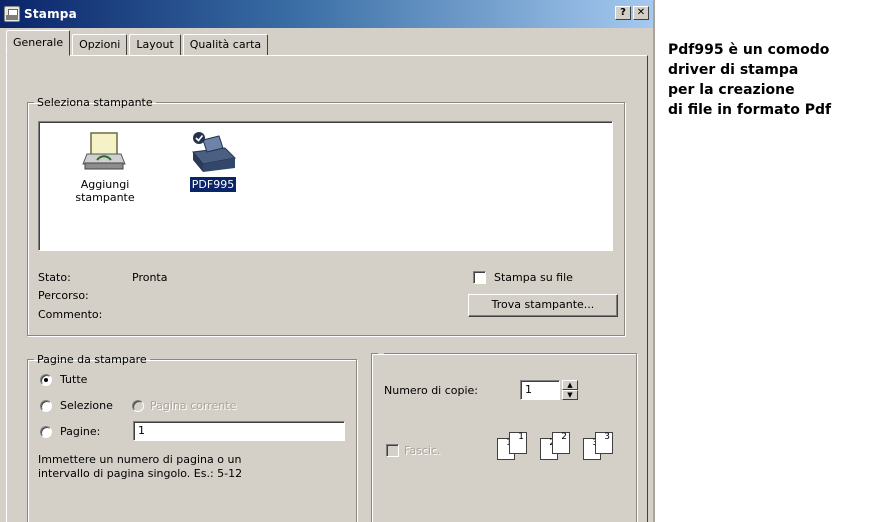 The width and height of the screenshot is (875, 522). What do you see at coordinates (213, 184) in the screenshot?
I see `pdf995-printer-label: PDF995` at bounding box center [213, 184].